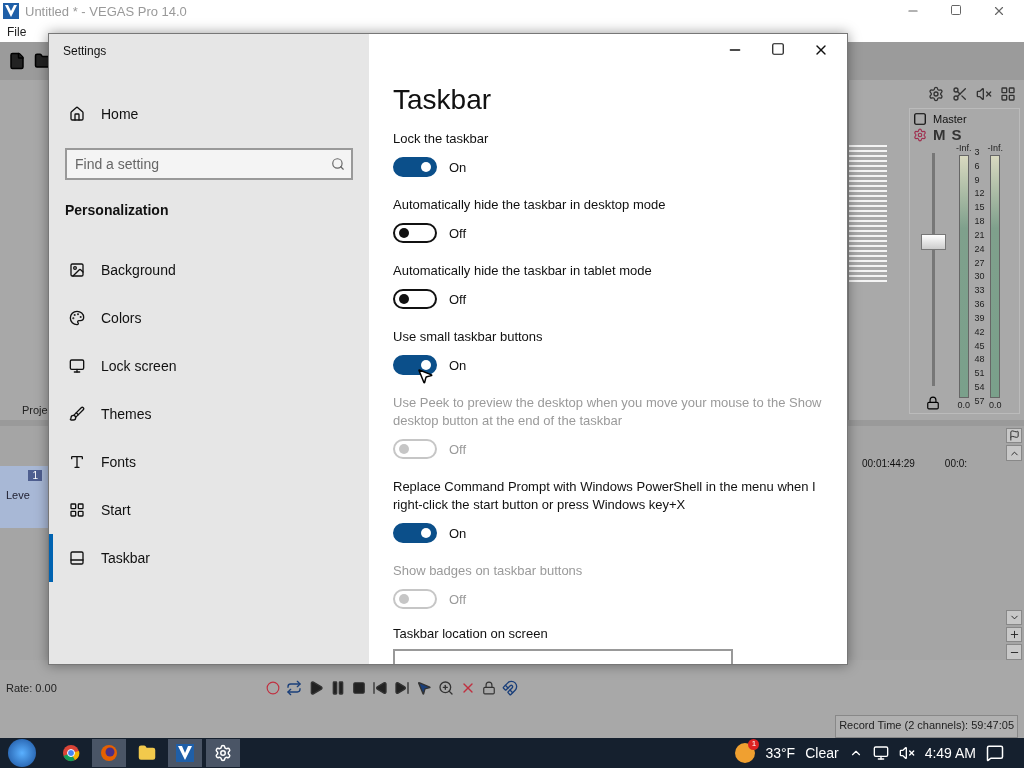 Image resolution: width=1024 pixels, height=768 pixels. I want to click on scale-label: 6, so click(977, 165).